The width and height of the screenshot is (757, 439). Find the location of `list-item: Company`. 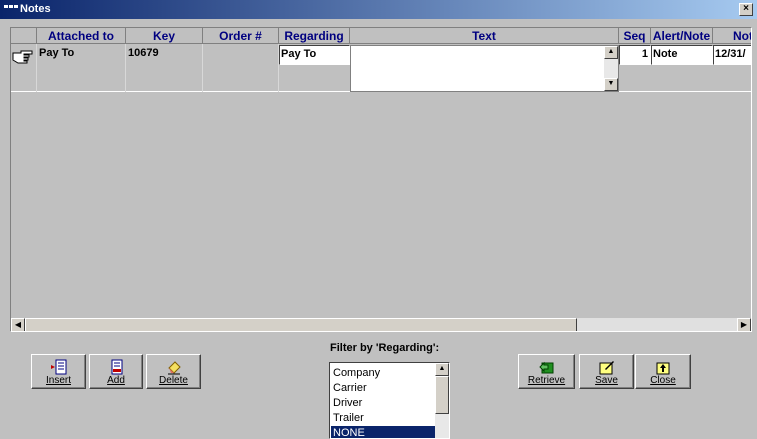

list-item: Company is located at coordinates (383, 373).